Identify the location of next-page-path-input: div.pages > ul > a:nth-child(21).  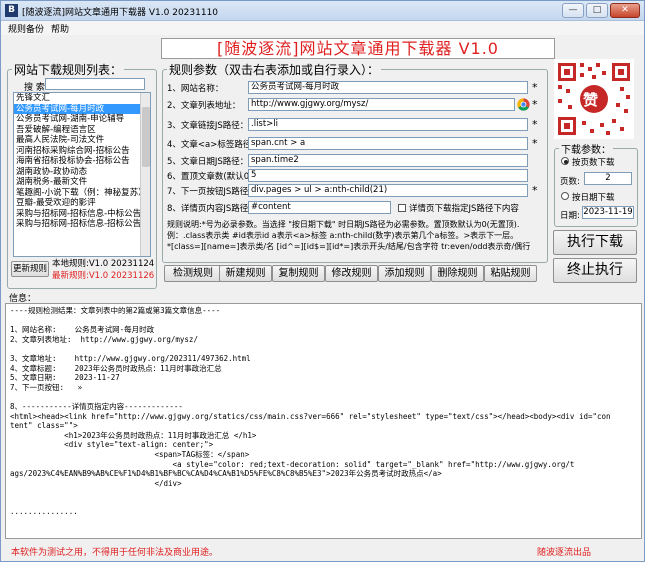
(388, 190).